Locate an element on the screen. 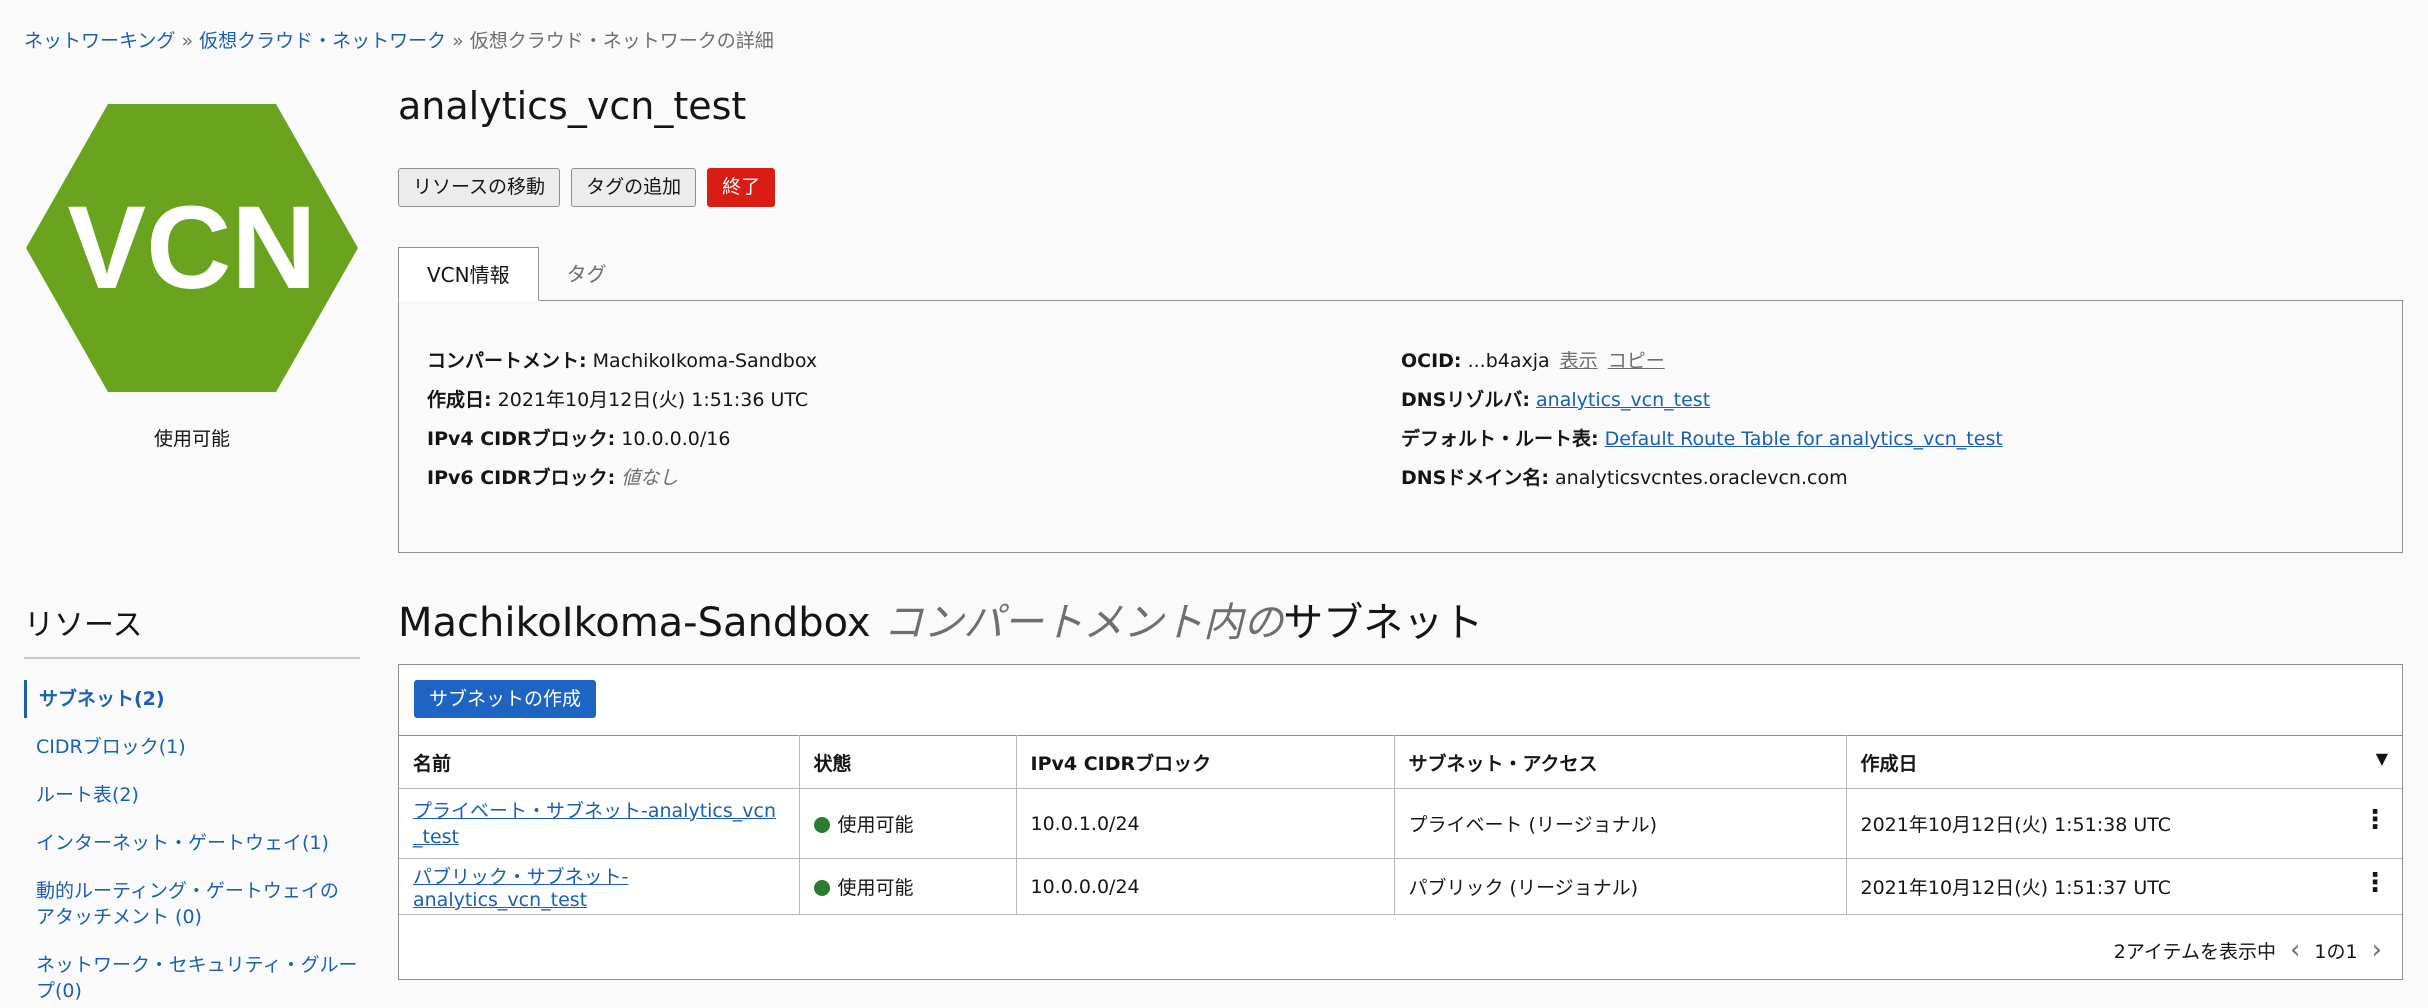 Image resolution: width=2428 pixels, height=1008 pixels. info-dns-domain: DNSドメイン名: analyticsvcntes.oraclevcn.com is located at coordinates (1702, 485).